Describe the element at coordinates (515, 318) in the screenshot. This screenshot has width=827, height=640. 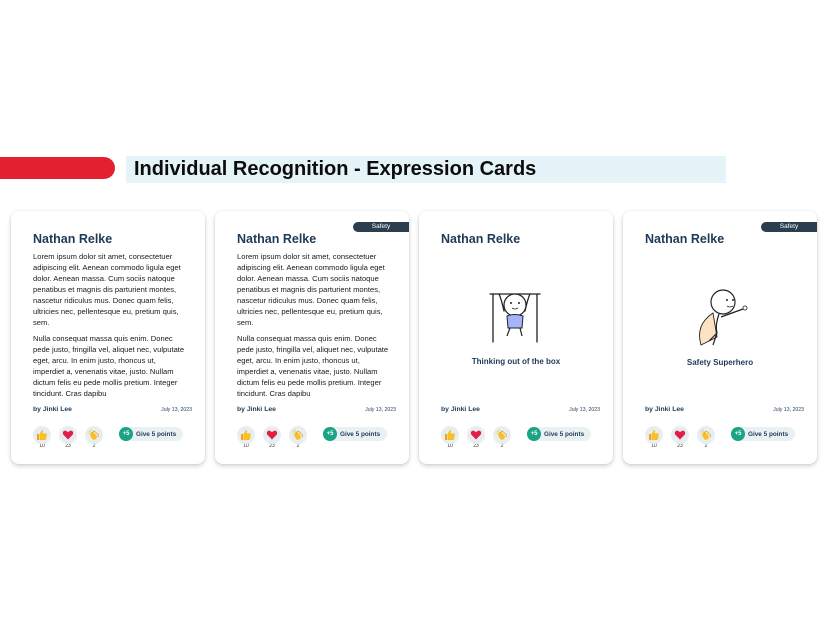
I see `box-character-illustration` at that location.